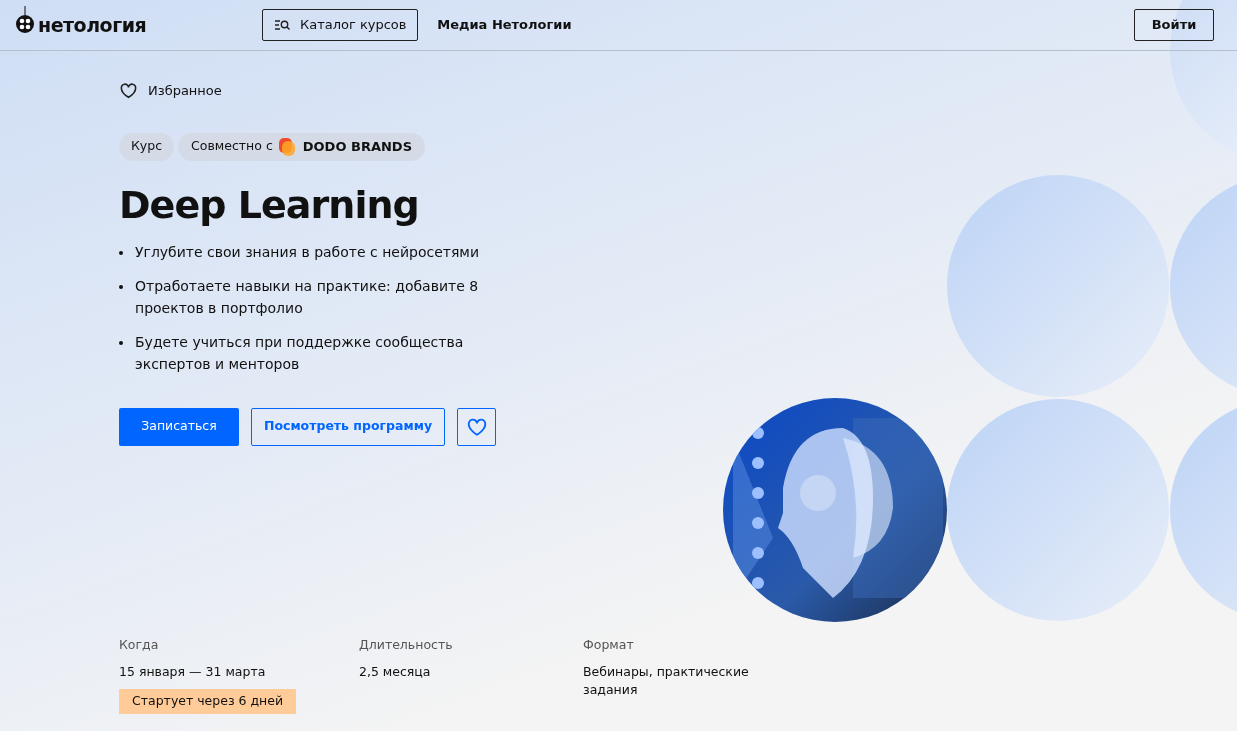 The width and height of the screenshot is (1237, 731). What do you see at coordinates (406, 644) in the screenshot?
I see `info-label: Длительность` at bounding box center [406, 644].